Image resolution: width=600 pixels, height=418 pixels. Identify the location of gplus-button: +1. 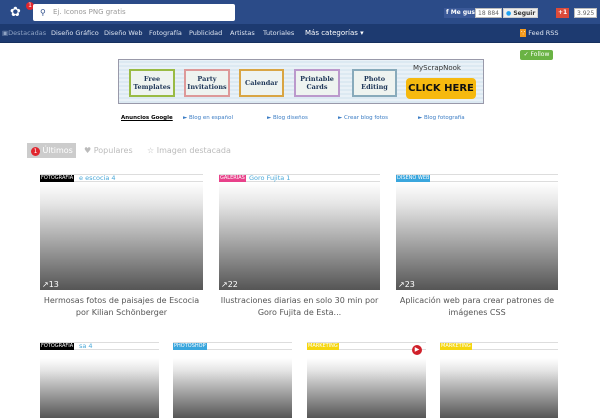
(563, 13).